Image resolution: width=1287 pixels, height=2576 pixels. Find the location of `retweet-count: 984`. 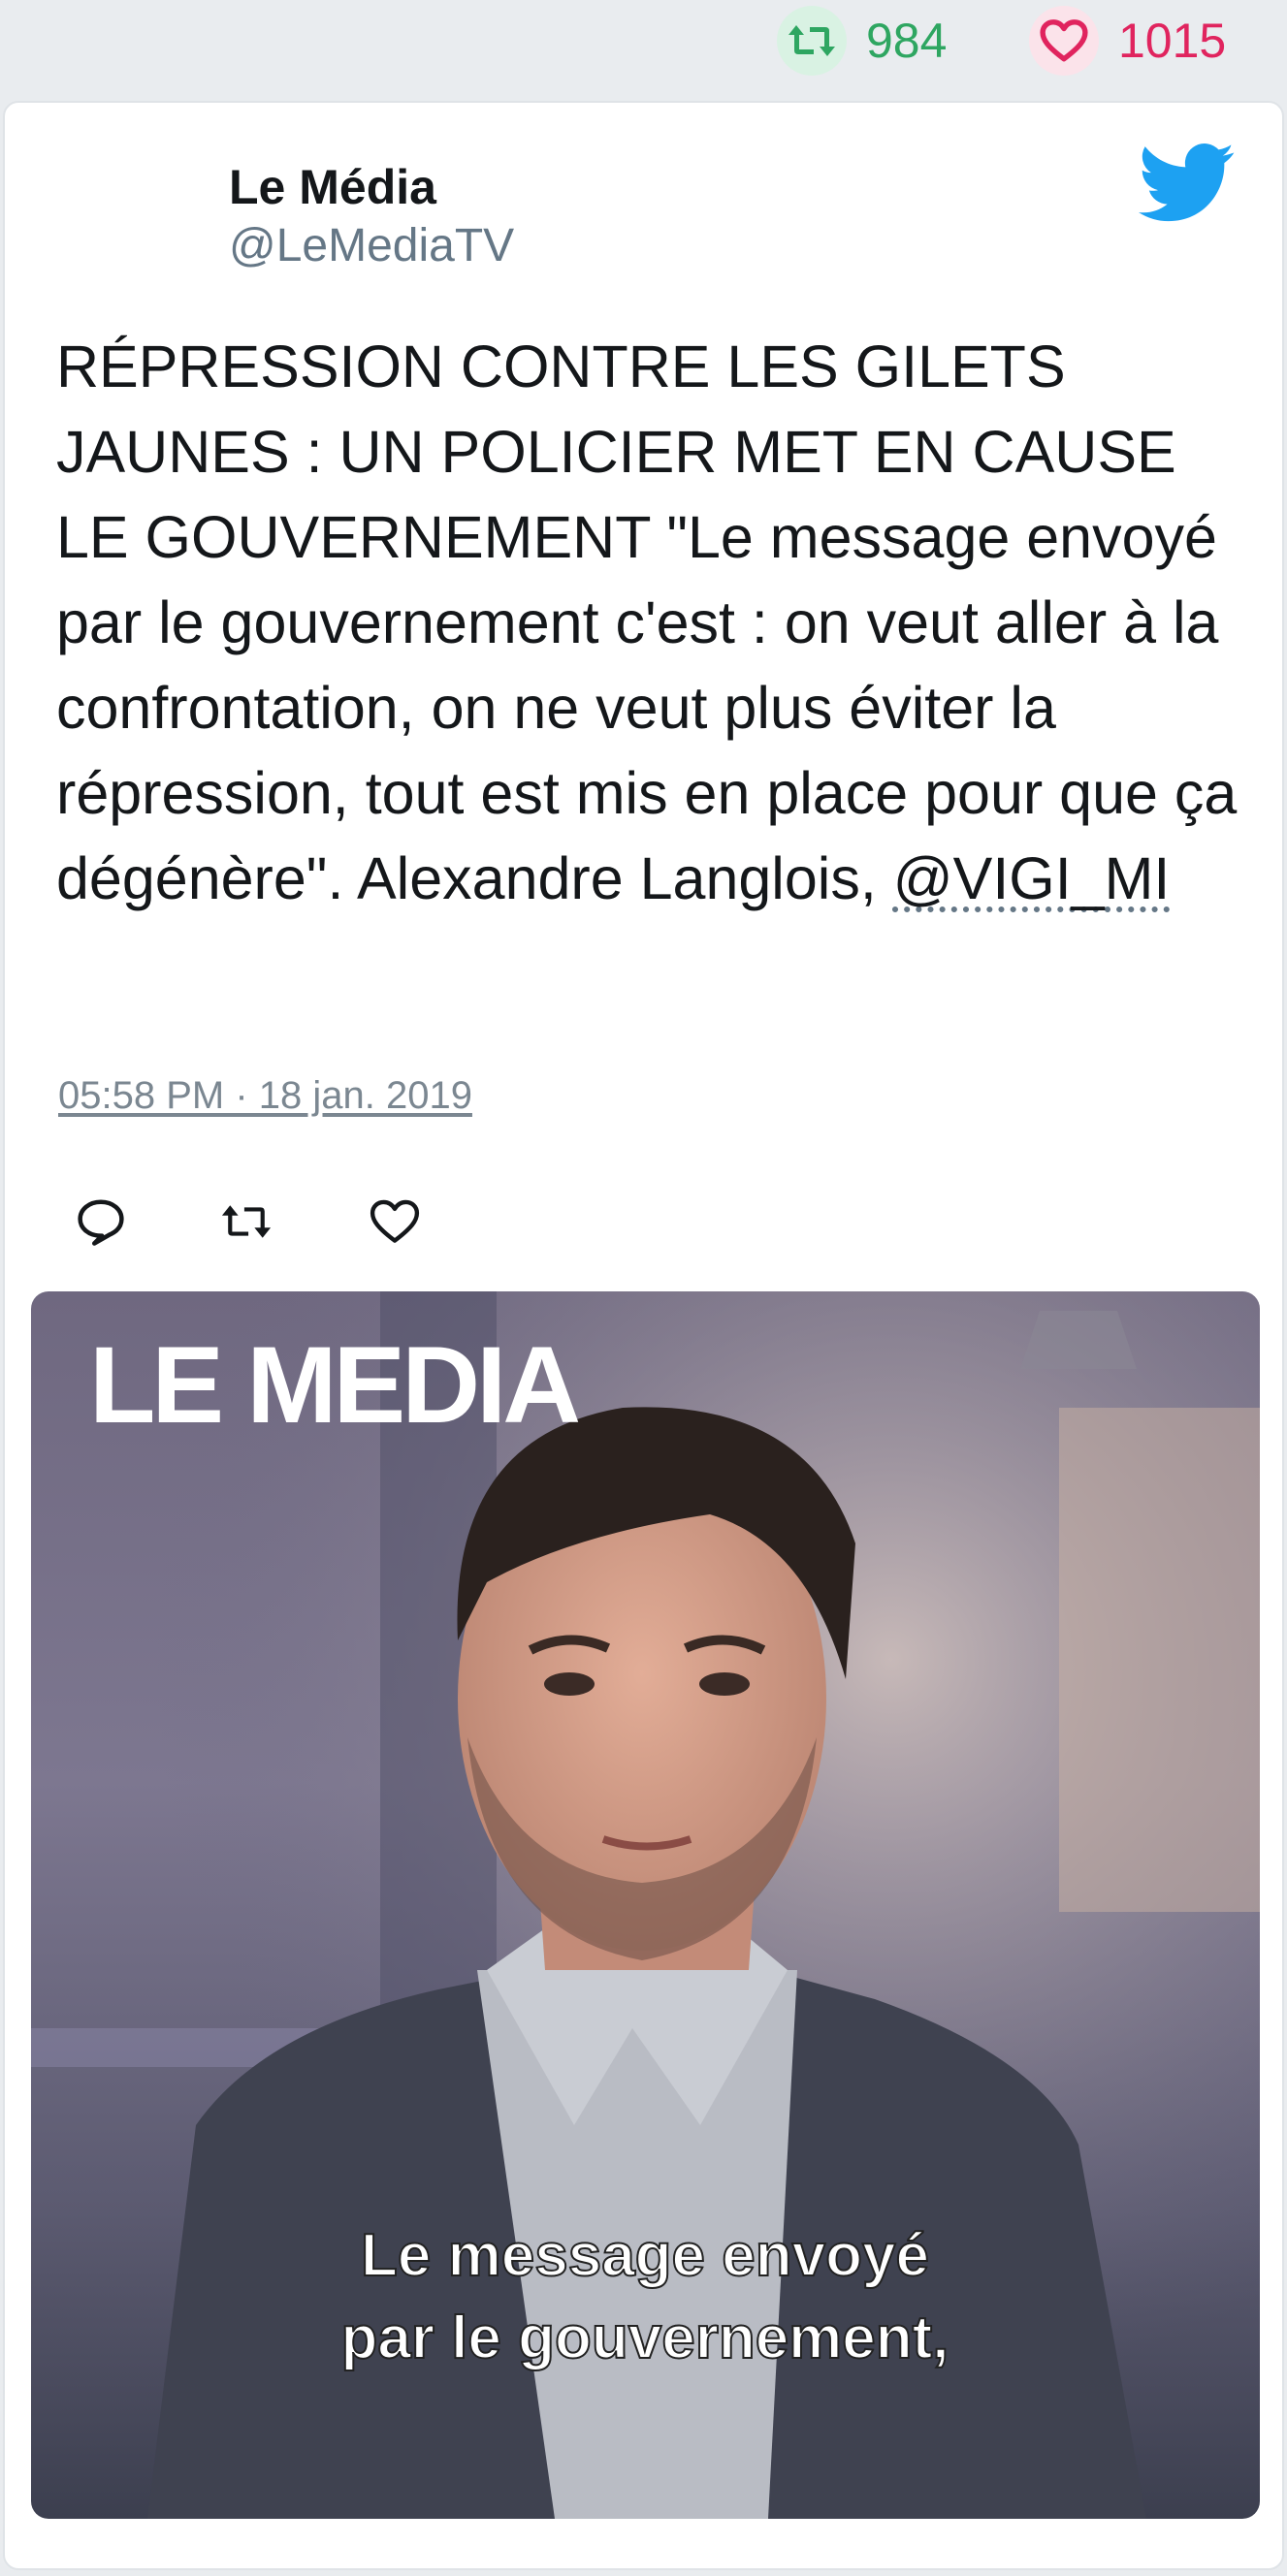

retweet-count: 984 is located at coordinates (907, 41).